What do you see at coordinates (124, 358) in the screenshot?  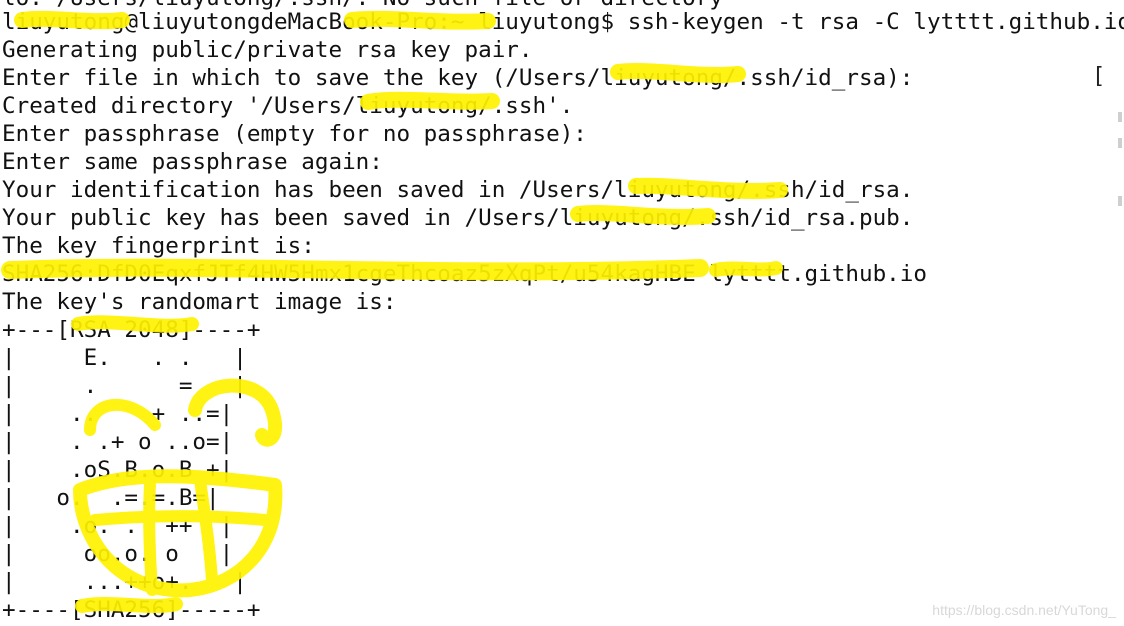 I see `terminal-line: | E. . . |` at bounding box center [124, 358].